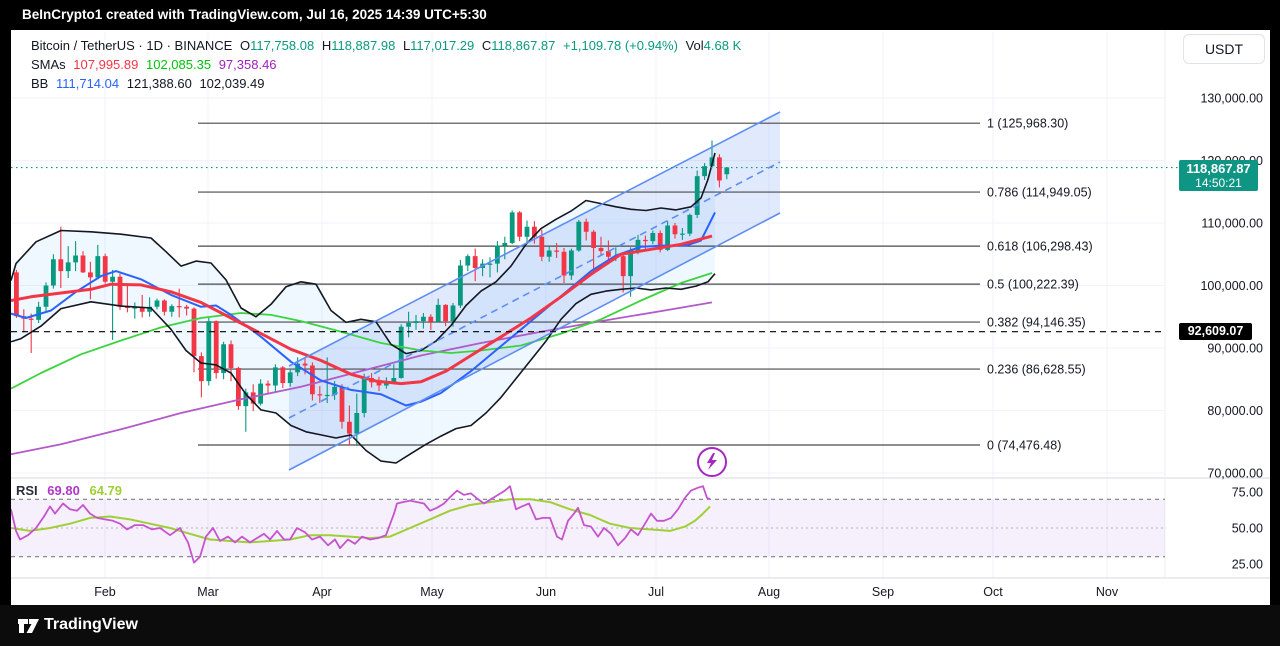 This screenshot has width=1280, height=646. I want to click on bb-legend-row: BB 111,714.04 121,388.60 102,039.49, so click(388, 83).